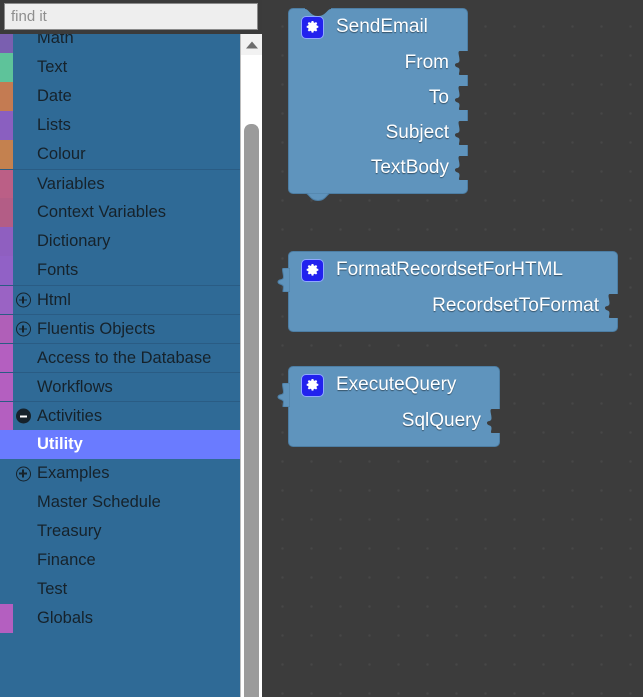 Image resolution: width=643 pixels, height=697 pixels. What do you see at coordinates (120, 43) in the screenshot?
I see `palette-item-math: Math` at bounding box center [120, 43].